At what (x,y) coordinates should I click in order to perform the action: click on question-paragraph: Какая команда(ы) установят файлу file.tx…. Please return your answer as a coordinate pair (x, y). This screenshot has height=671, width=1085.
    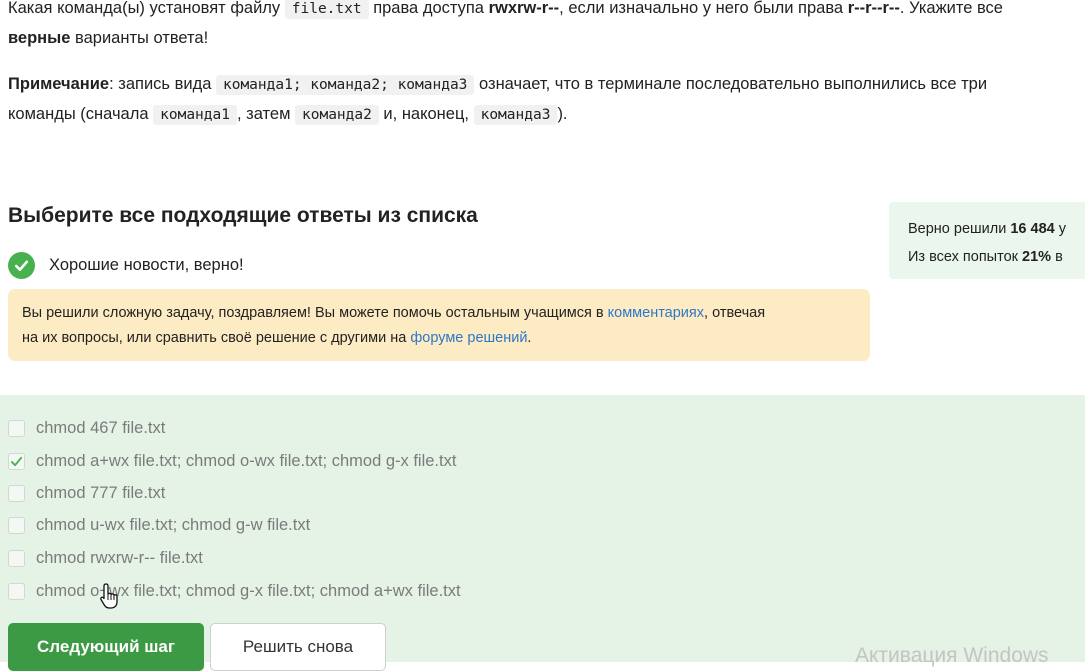
    Looking at the image, I should click on (546, 26).